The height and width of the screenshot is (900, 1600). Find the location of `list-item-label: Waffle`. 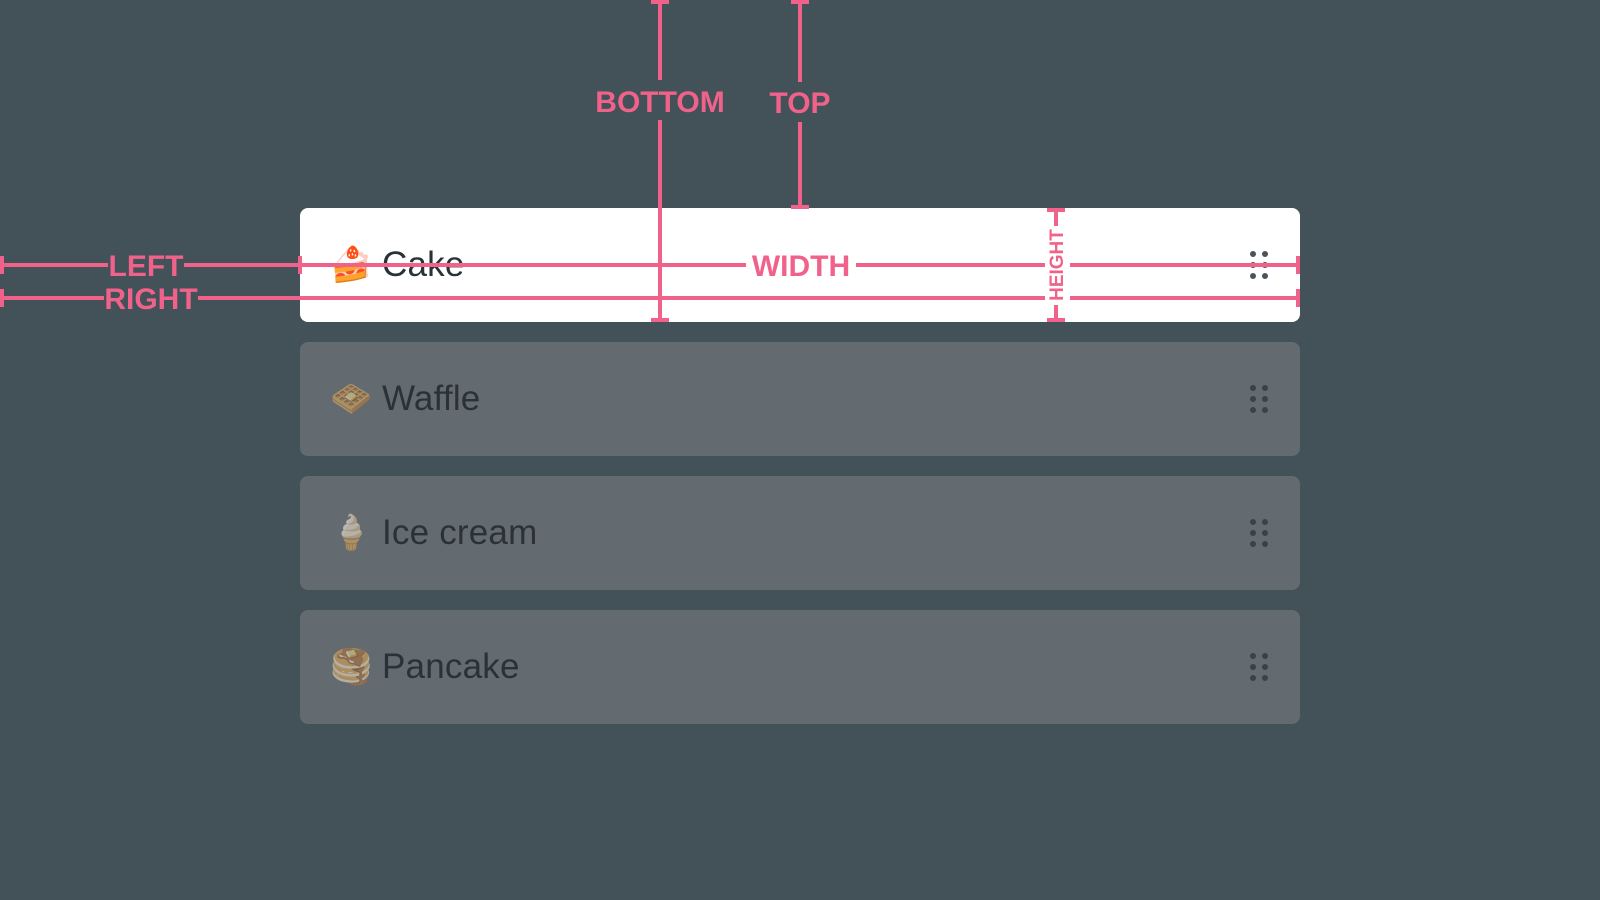

list-item-label: Waffle is located at coordinates (431, 398).